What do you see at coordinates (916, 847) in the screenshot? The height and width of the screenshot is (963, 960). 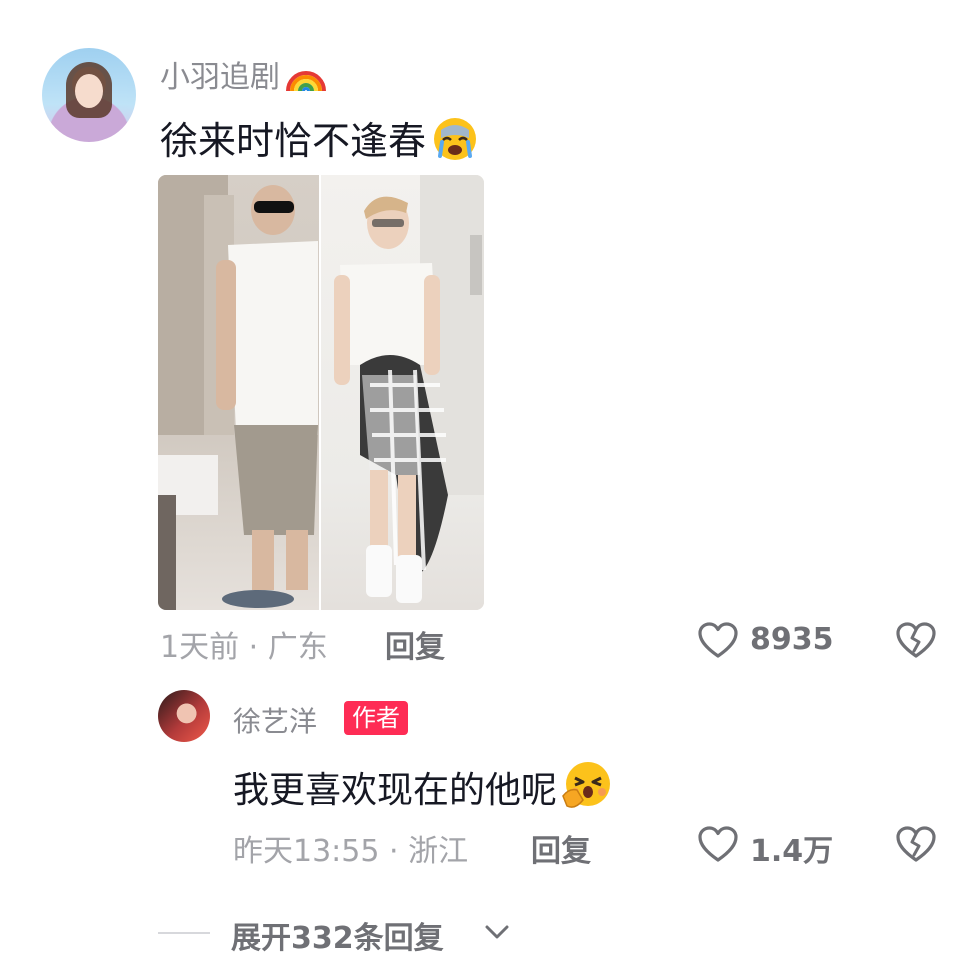 I see `reply-dislike-broken-heart-icon` at bounding box center [916, 847].